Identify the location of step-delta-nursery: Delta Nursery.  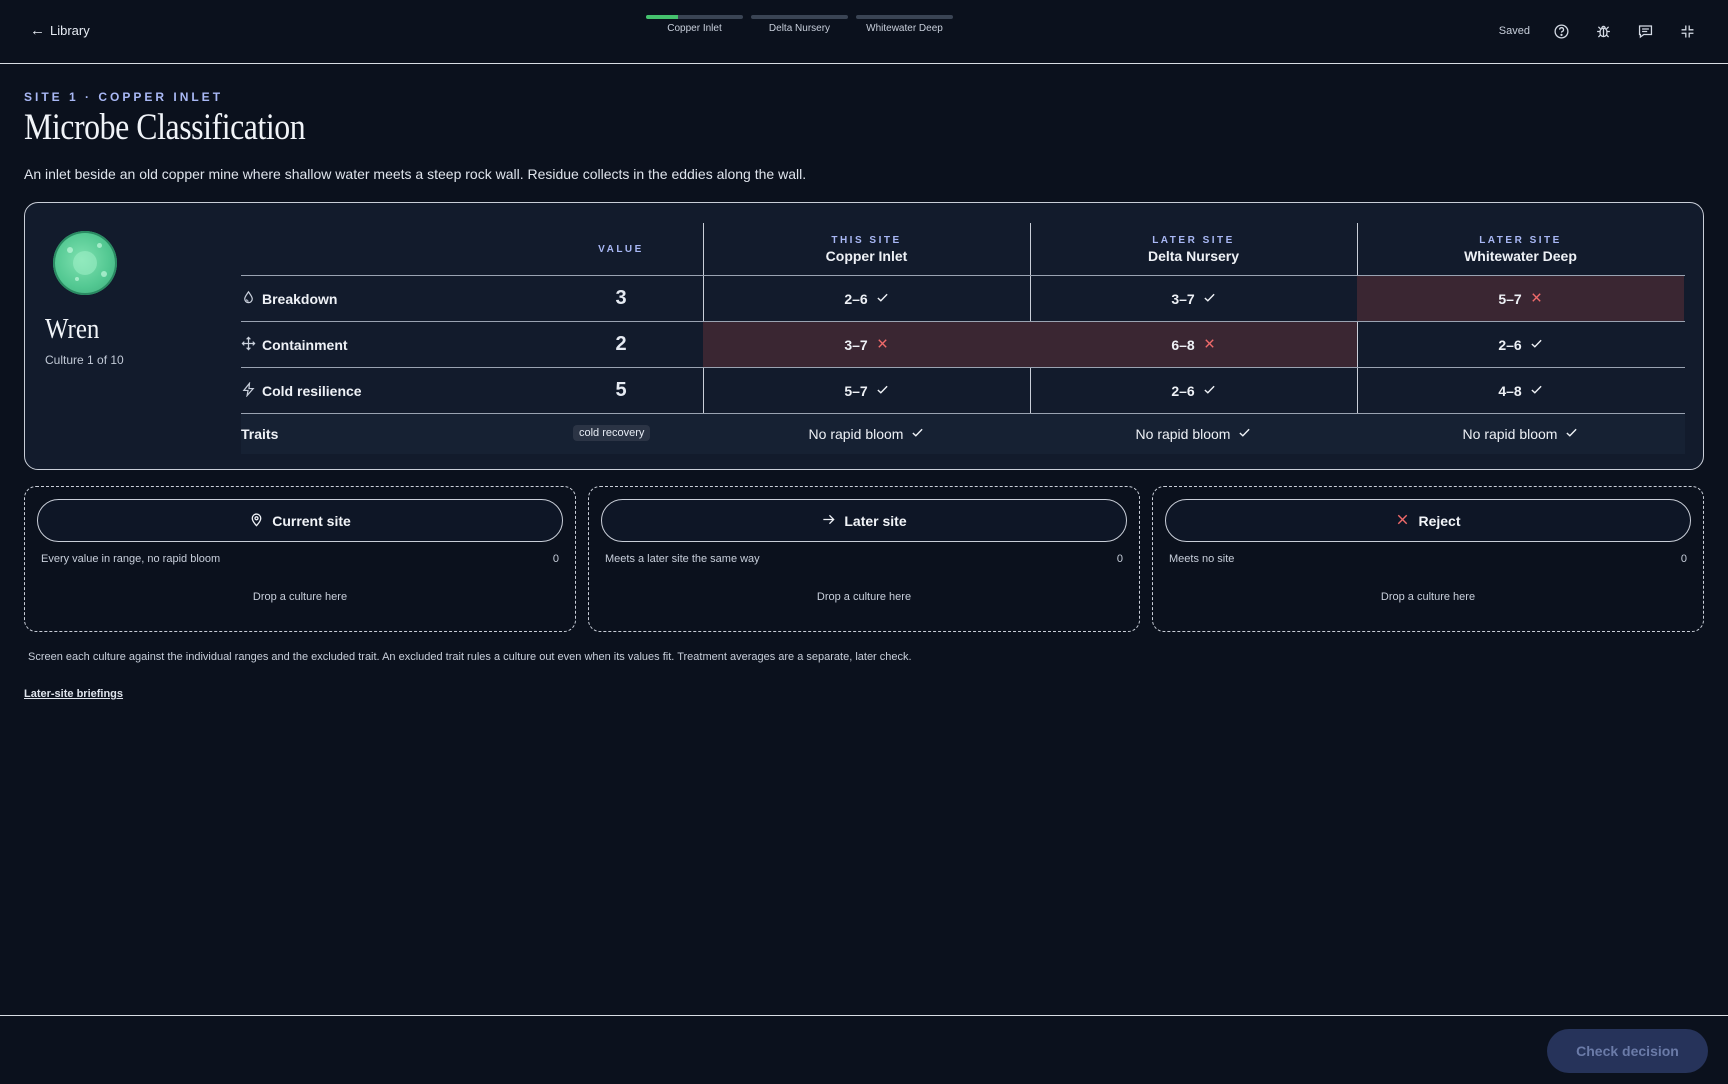
(799, 24).